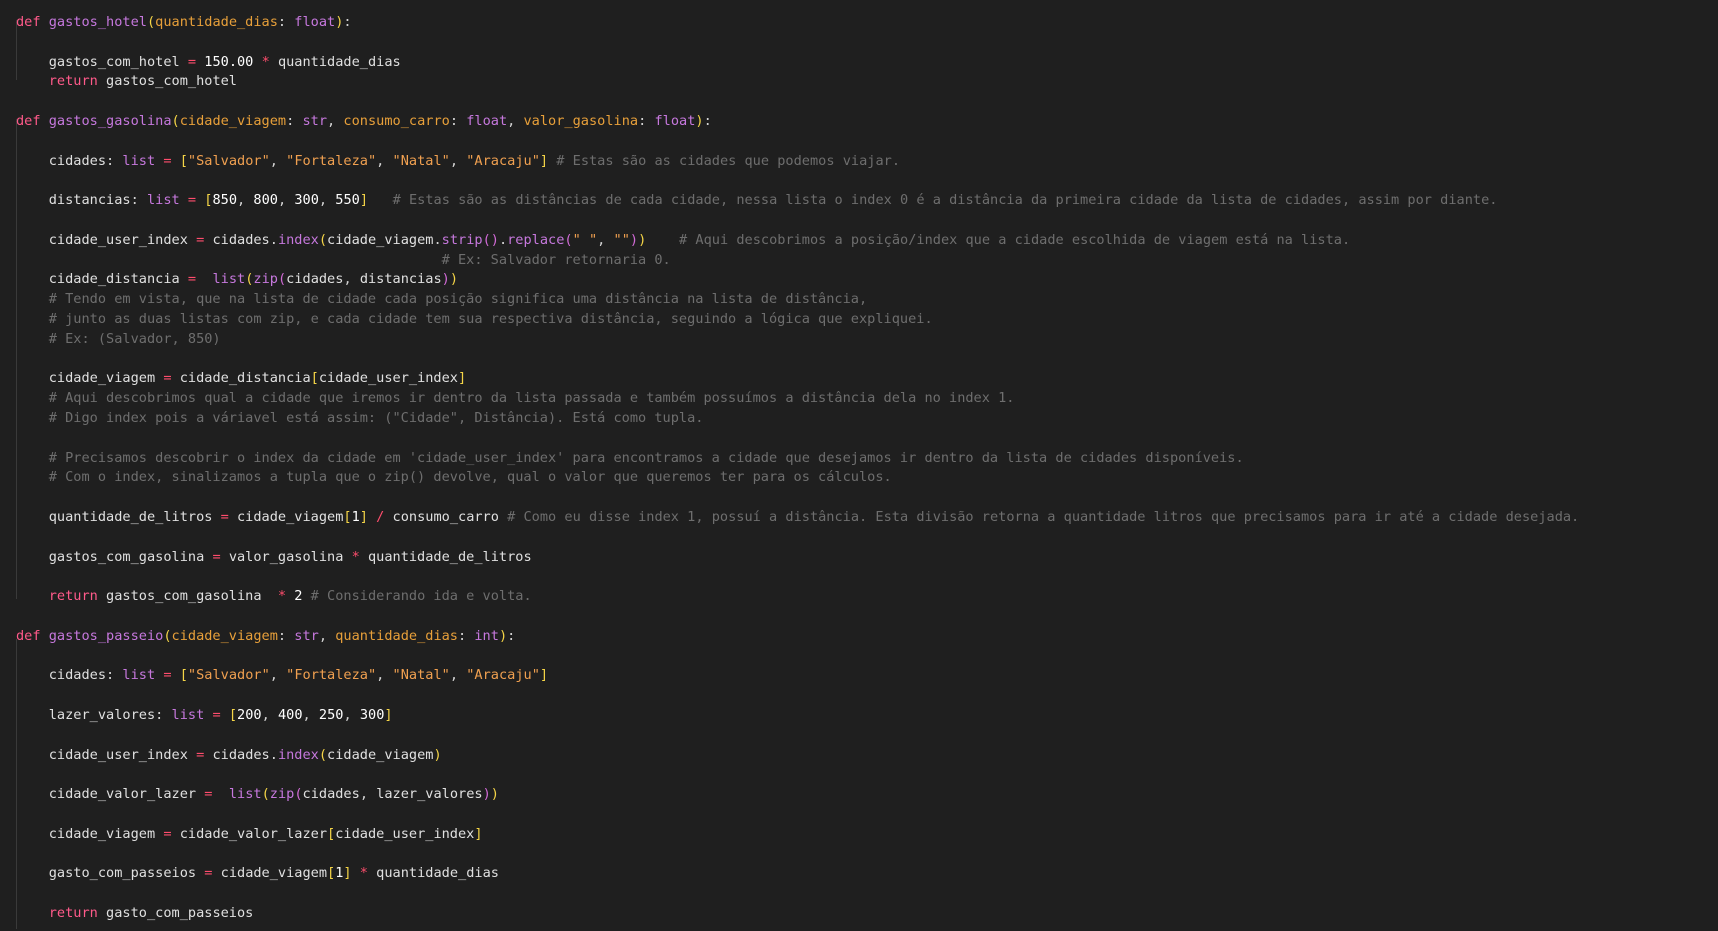 The image size is (1718, 931). I want to click on code-token: ., so click(437, 239).